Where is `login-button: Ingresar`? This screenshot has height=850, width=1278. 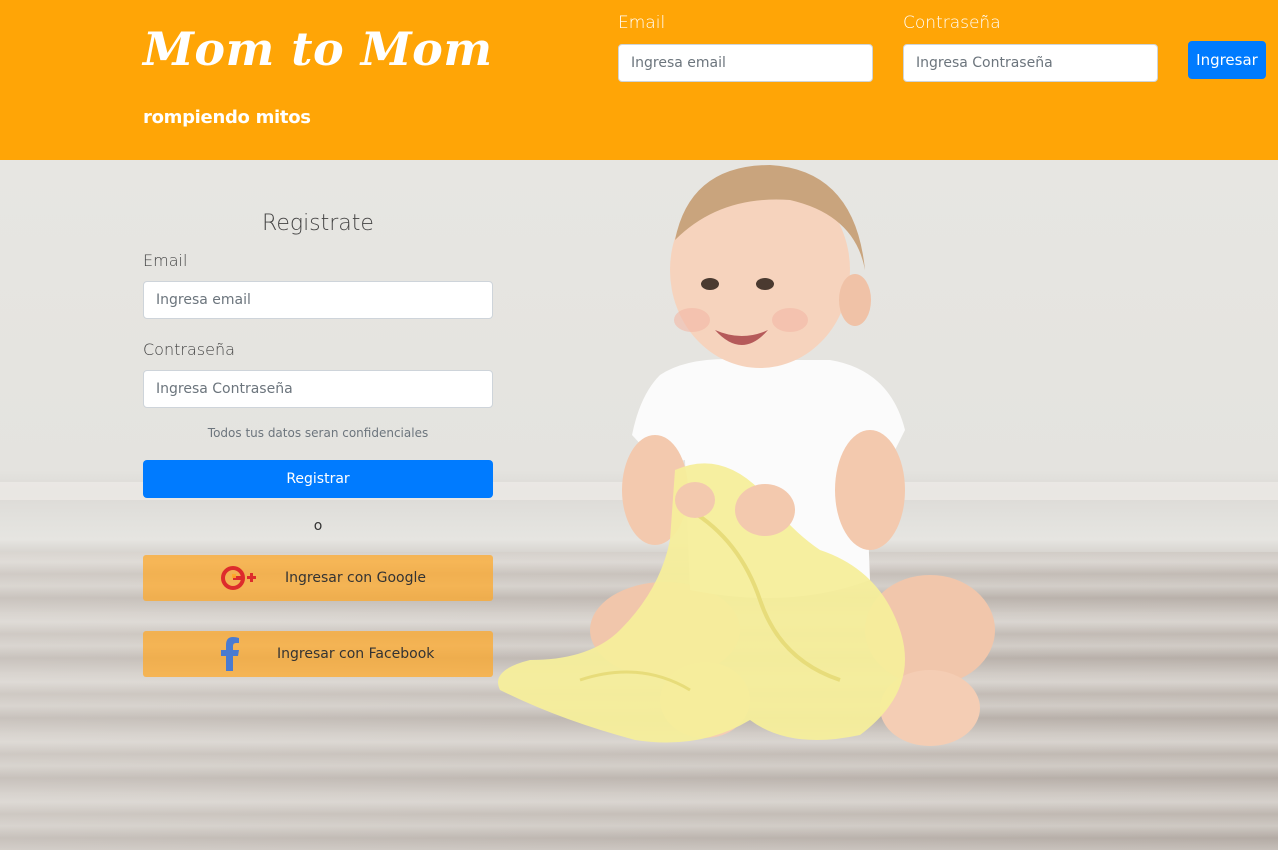
login-button: Ingresar is located at coordinates (1227, 60).